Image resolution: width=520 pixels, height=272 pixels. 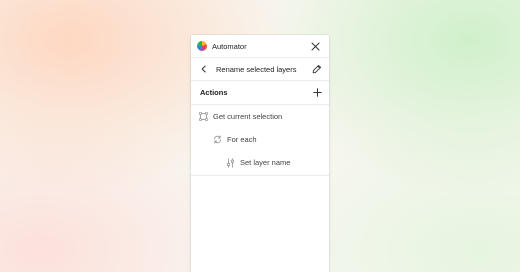 What do you see at coordinates (229, 46) in the screenshot?
I see `app-title: Automator` at bounding box center [229, 46].